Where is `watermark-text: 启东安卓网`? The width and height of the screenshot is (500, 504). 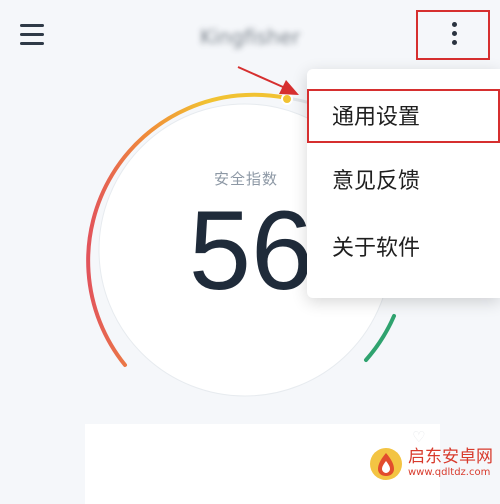
watermark-text: 启东安卓网 is located at coordinates (450, 457).